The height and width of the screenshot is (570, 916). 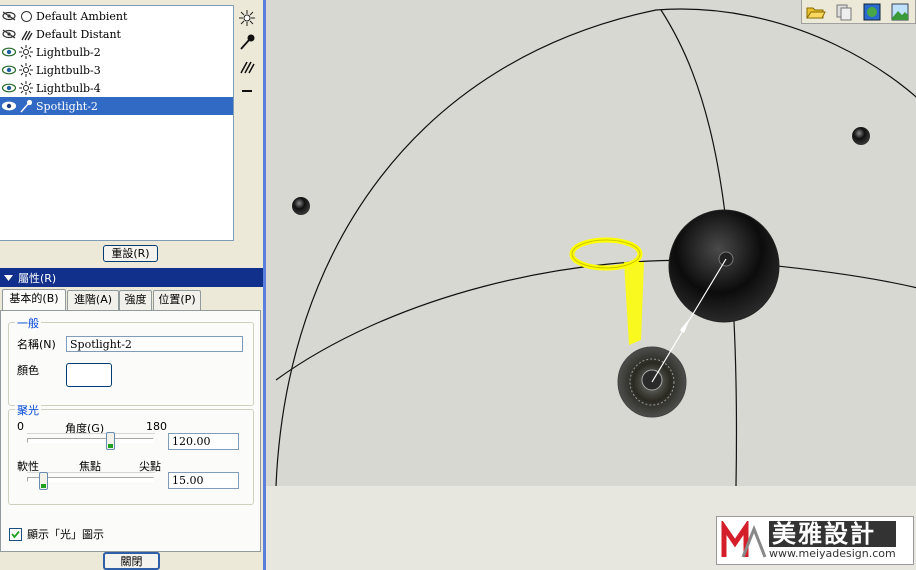 I want to click on light-label: Lightbulb-2, so click(x=68, y=52).